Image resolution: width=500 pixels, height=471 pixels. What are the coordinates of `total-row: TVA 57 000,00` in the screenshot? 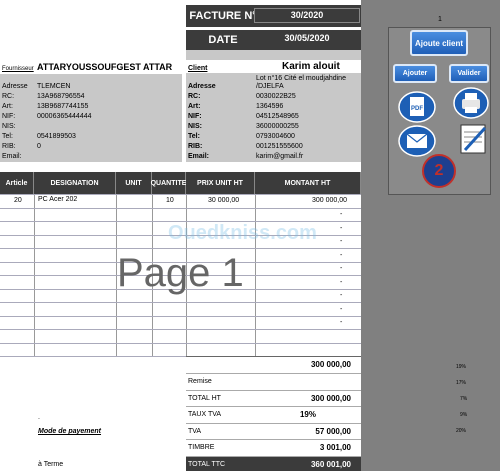 It's located at (273, 431).